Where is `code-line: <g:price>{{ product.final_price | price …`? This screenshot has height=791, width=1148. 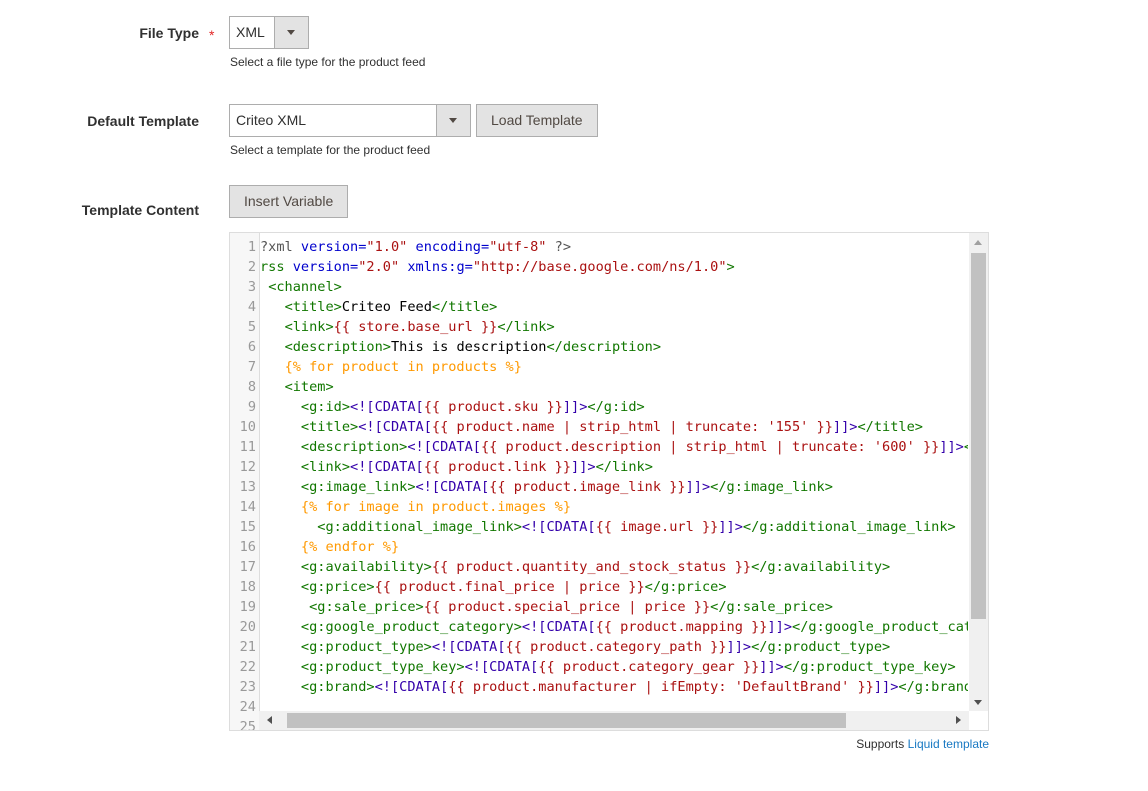 code-line: <g:price>{{ product.final_price | price … is located at coordinates (513, 587).